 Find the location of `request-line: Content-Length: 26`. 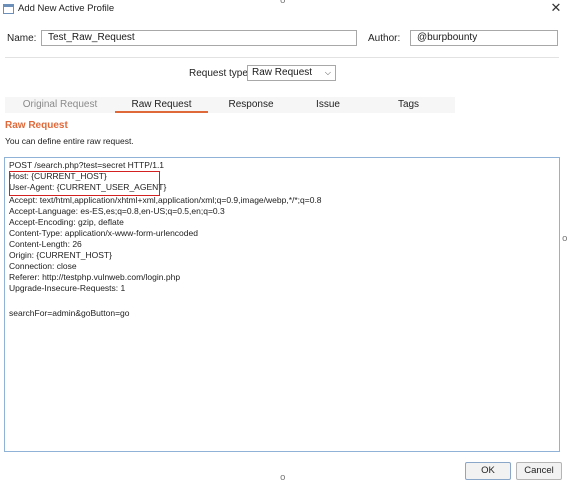

request-line: Content-Length: 26 is located at coordinates (45, 244).